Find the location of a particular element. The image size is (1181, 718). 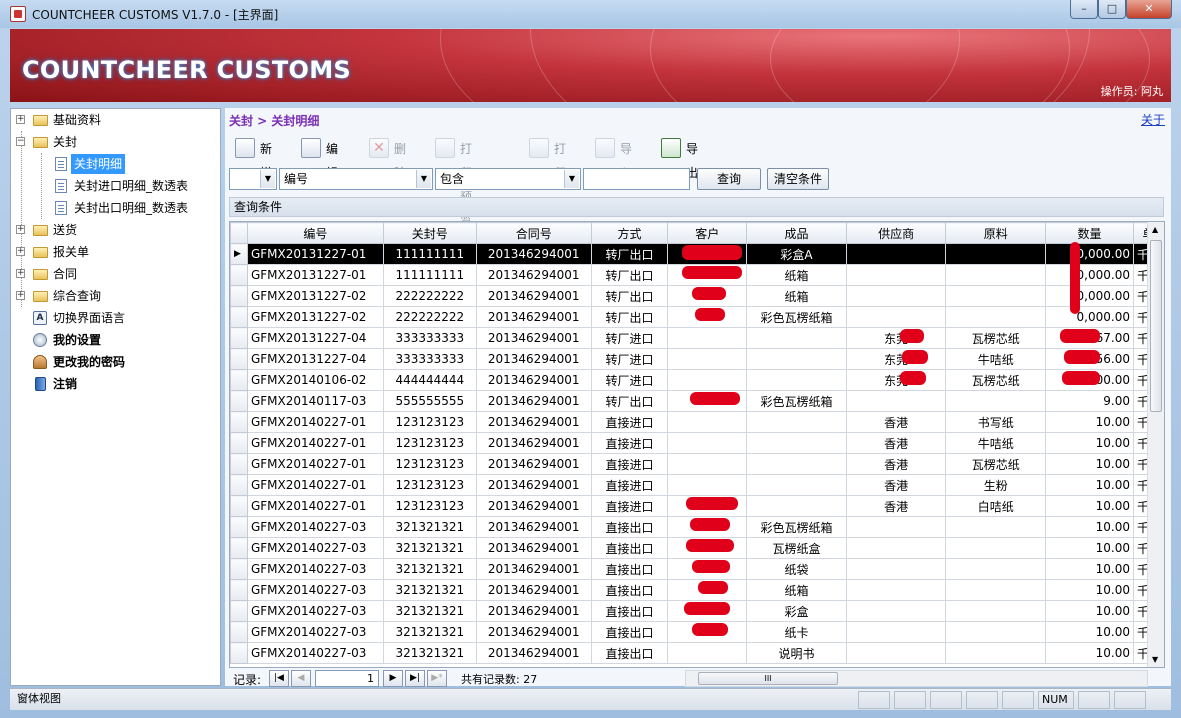

table-cell: GFMX20131227-04 is located at coordinates (315, 338).